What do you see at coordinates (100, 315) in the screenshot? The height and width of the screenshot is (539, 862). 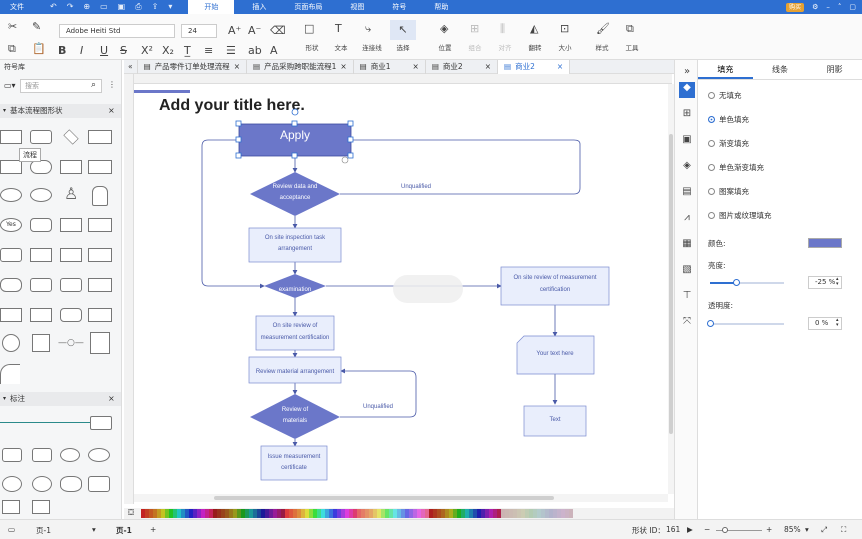 I see `shape-merge` at bounding box center [100, 315].